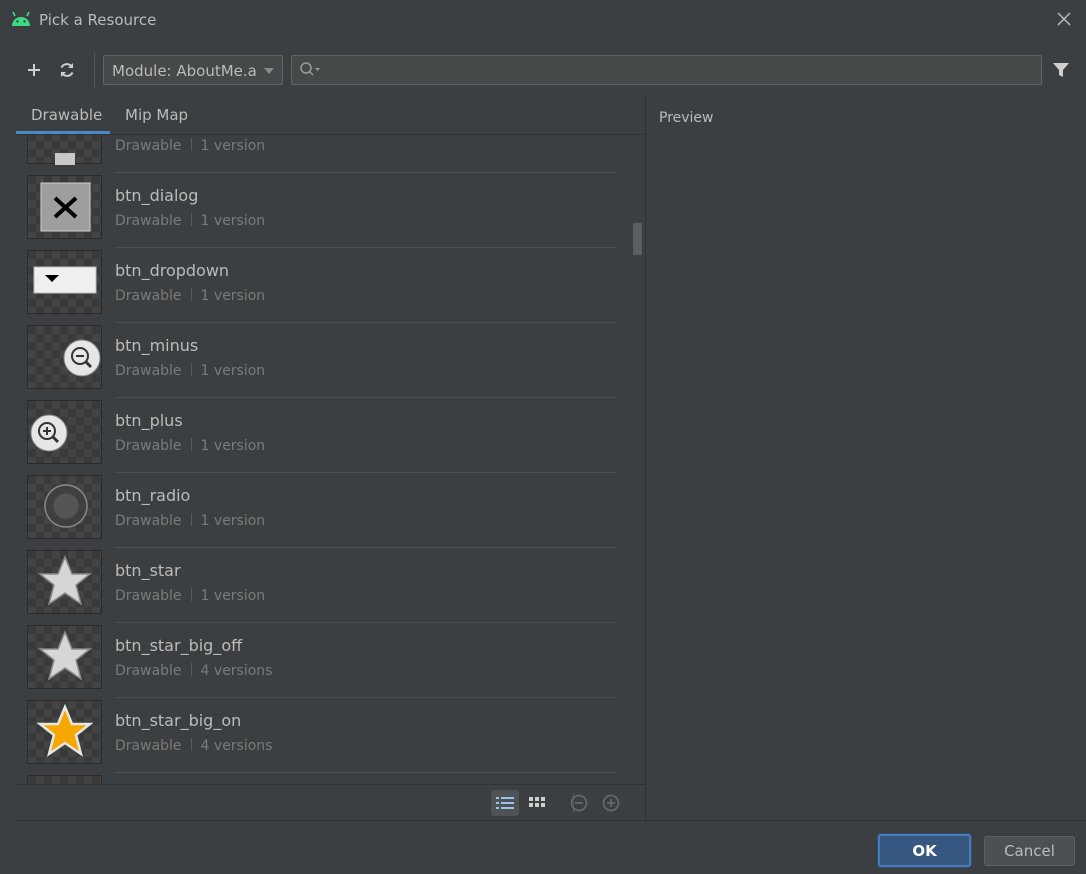 This screenshot has width=1086, height=874. Describe the element at coordinates (505, 803) in the screenshot. I see `list-view-icon` at that location.